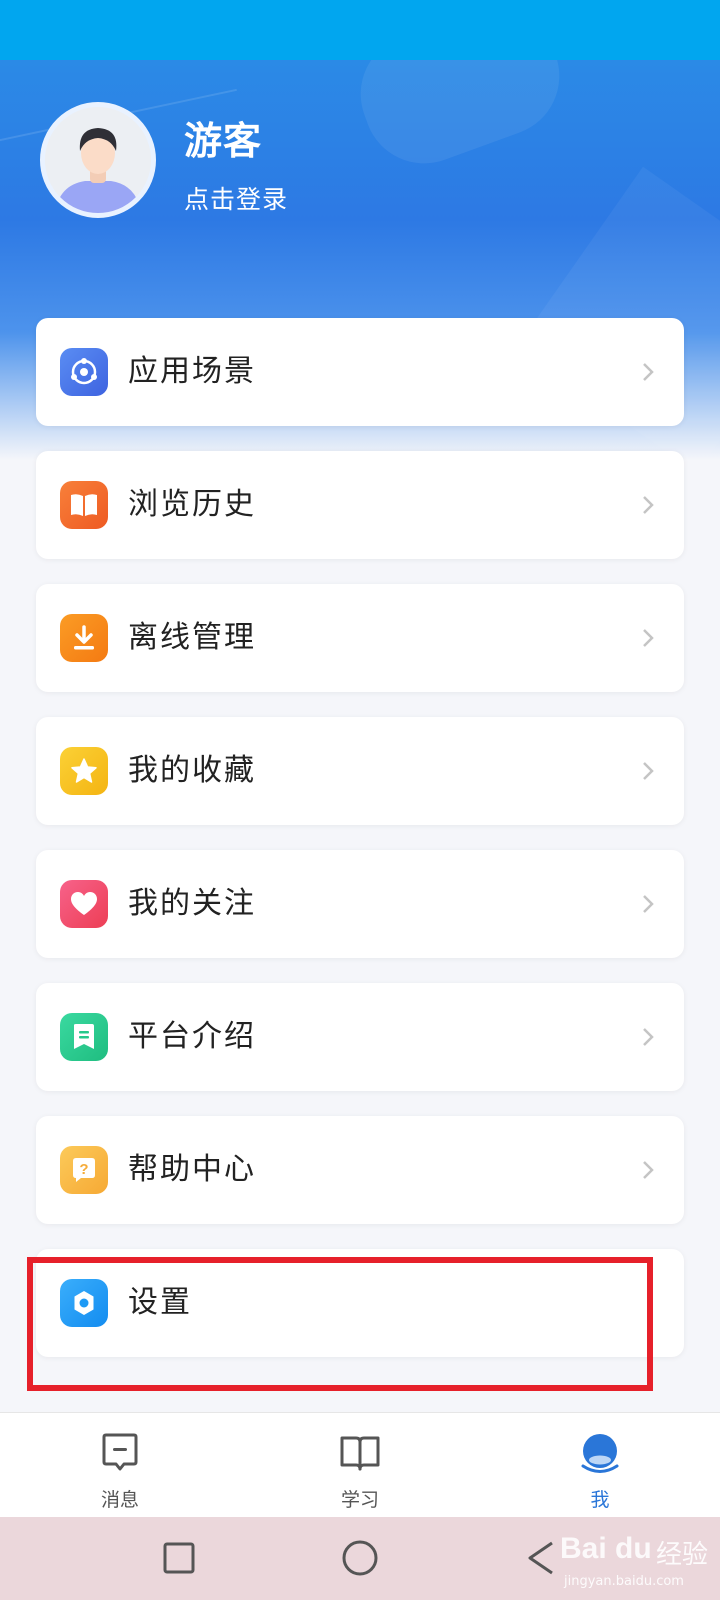  I want to click on download-icon, so click(84, 638).